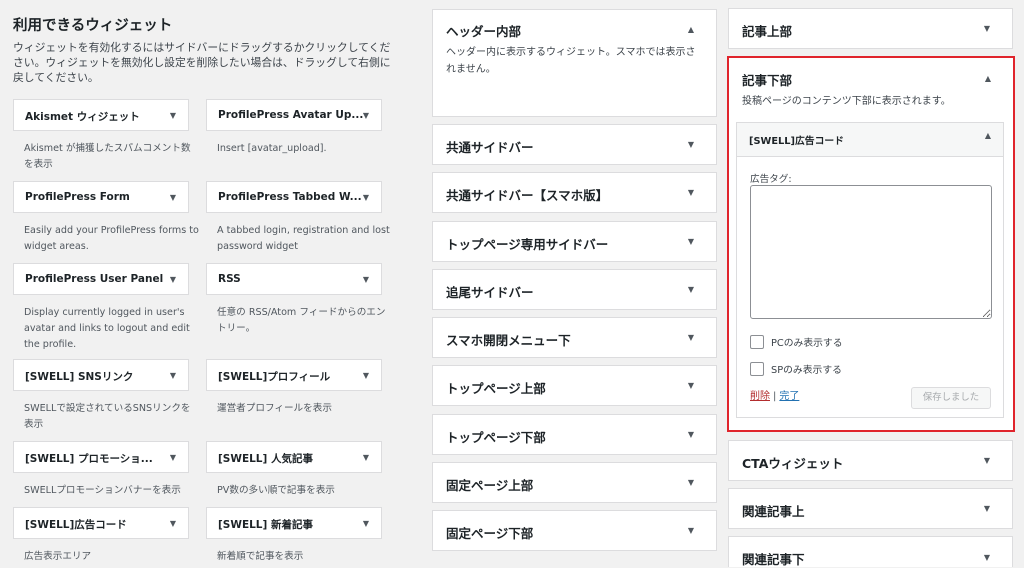 Image resolution: width=1024 pixels, height=568 pixels. Describe the element at coordinates (760, 396) in the screenshot. I see `delete-link: 削除` at that location.